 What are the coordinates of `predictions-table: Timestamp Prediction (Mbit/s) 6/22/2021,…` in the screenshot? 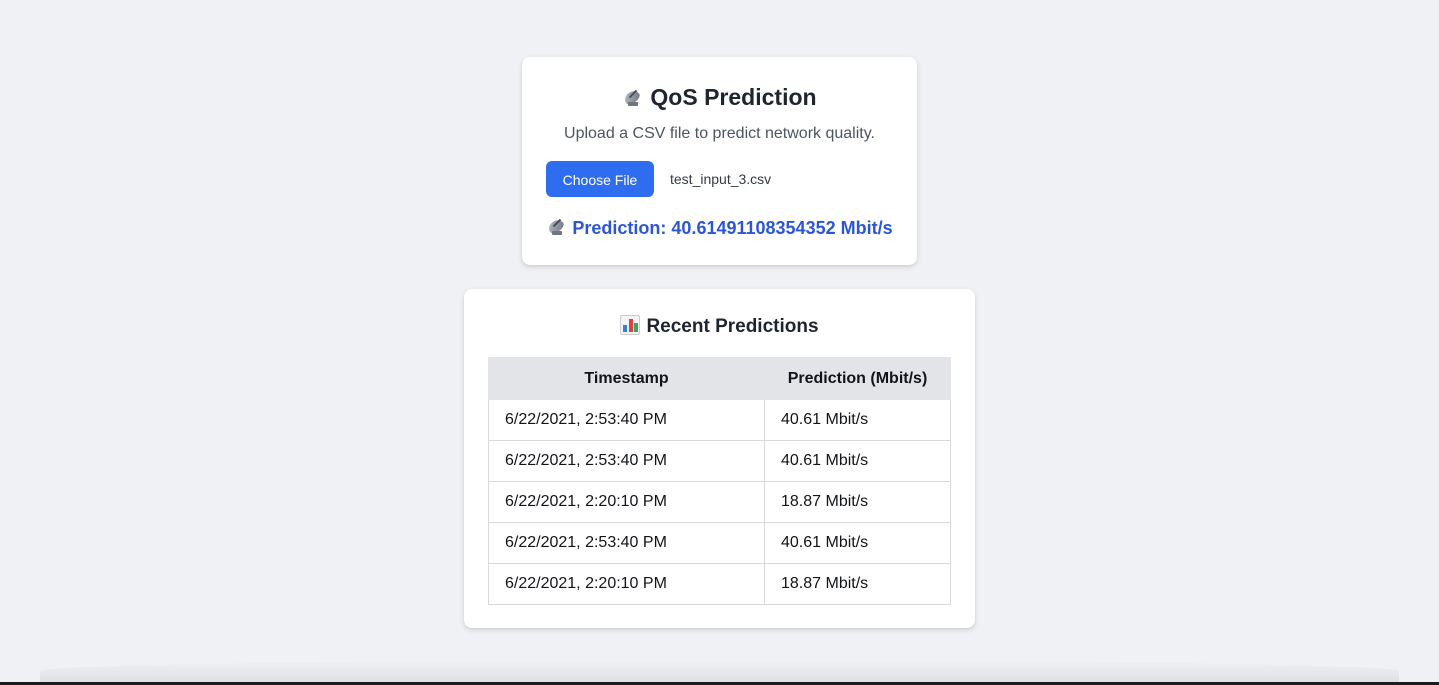 It's located at (719, 481).